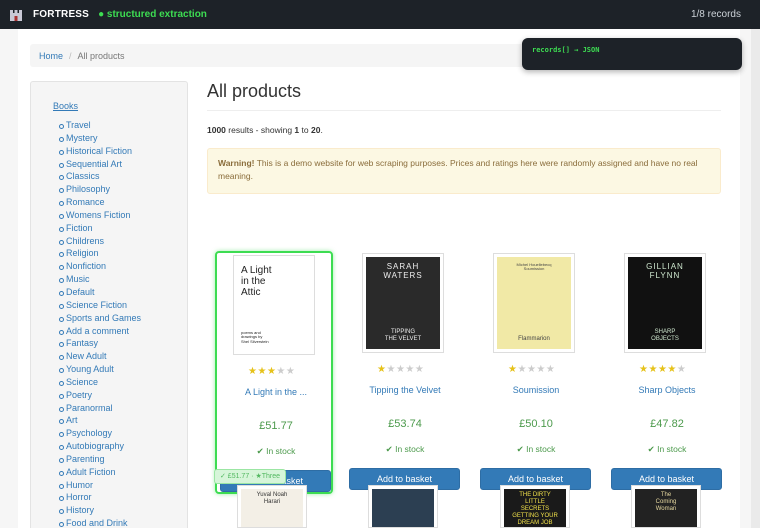 This screenshot has height=528, width=760. I want to click on sidebar-category-link: Science, so click(82, 382).